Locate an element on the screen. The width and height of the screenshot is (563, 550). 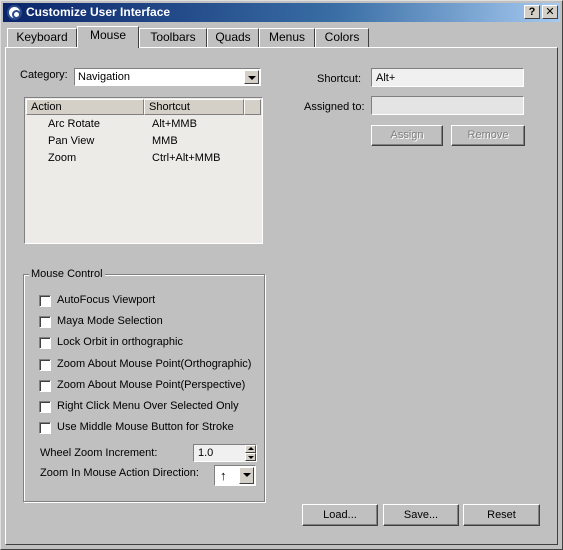
shortcut-field is located at coordinates (447, 77).